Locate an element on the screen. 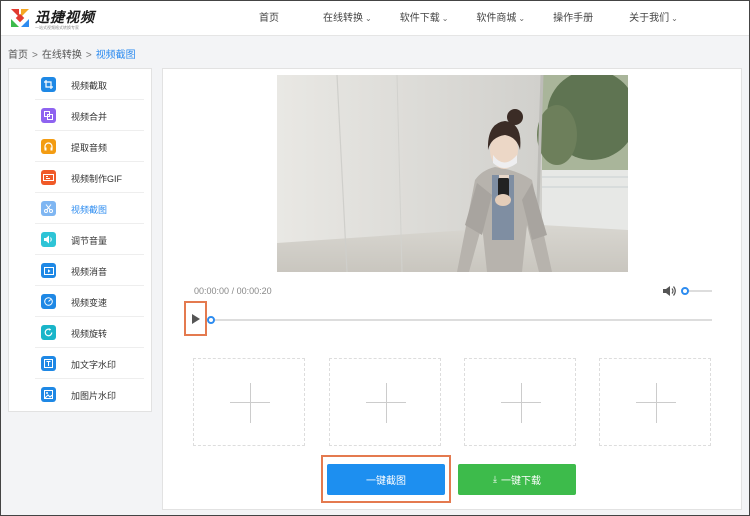  volume-slider-handle is located at coordinates (685, 291).